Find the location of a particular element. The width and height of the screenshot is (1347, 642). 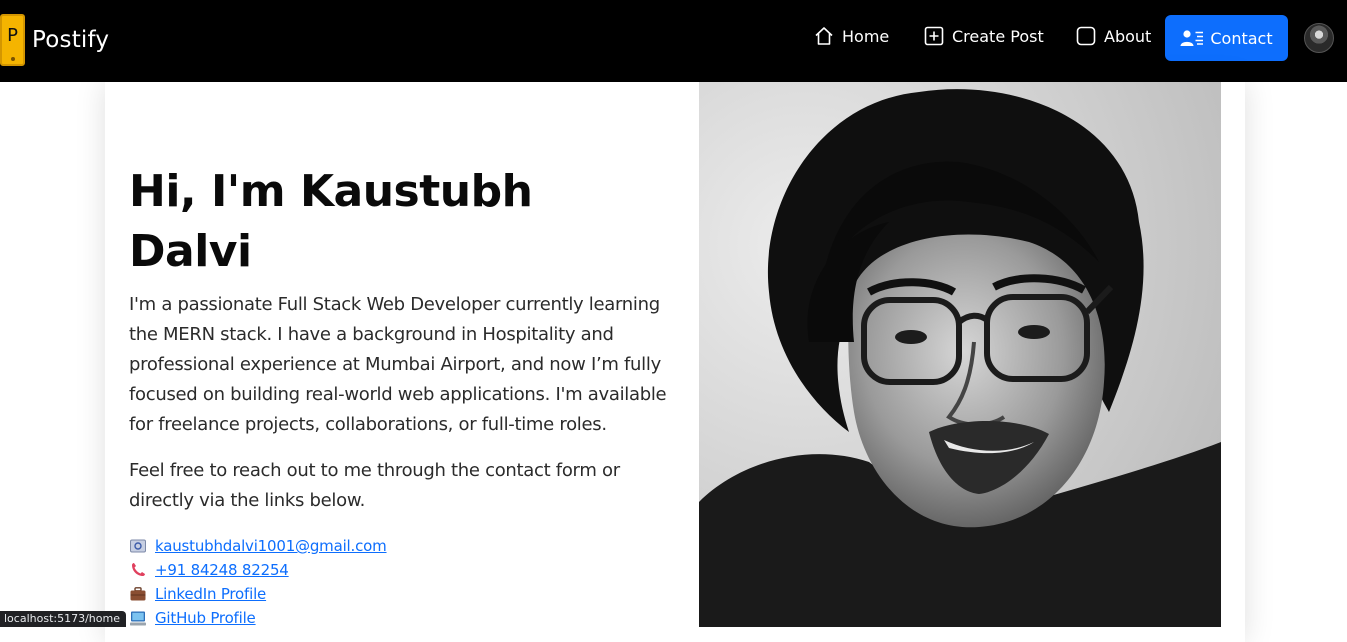

link-row-email: kaustubhdalvi1001@gmail.com is located at coordinates (399, 546).